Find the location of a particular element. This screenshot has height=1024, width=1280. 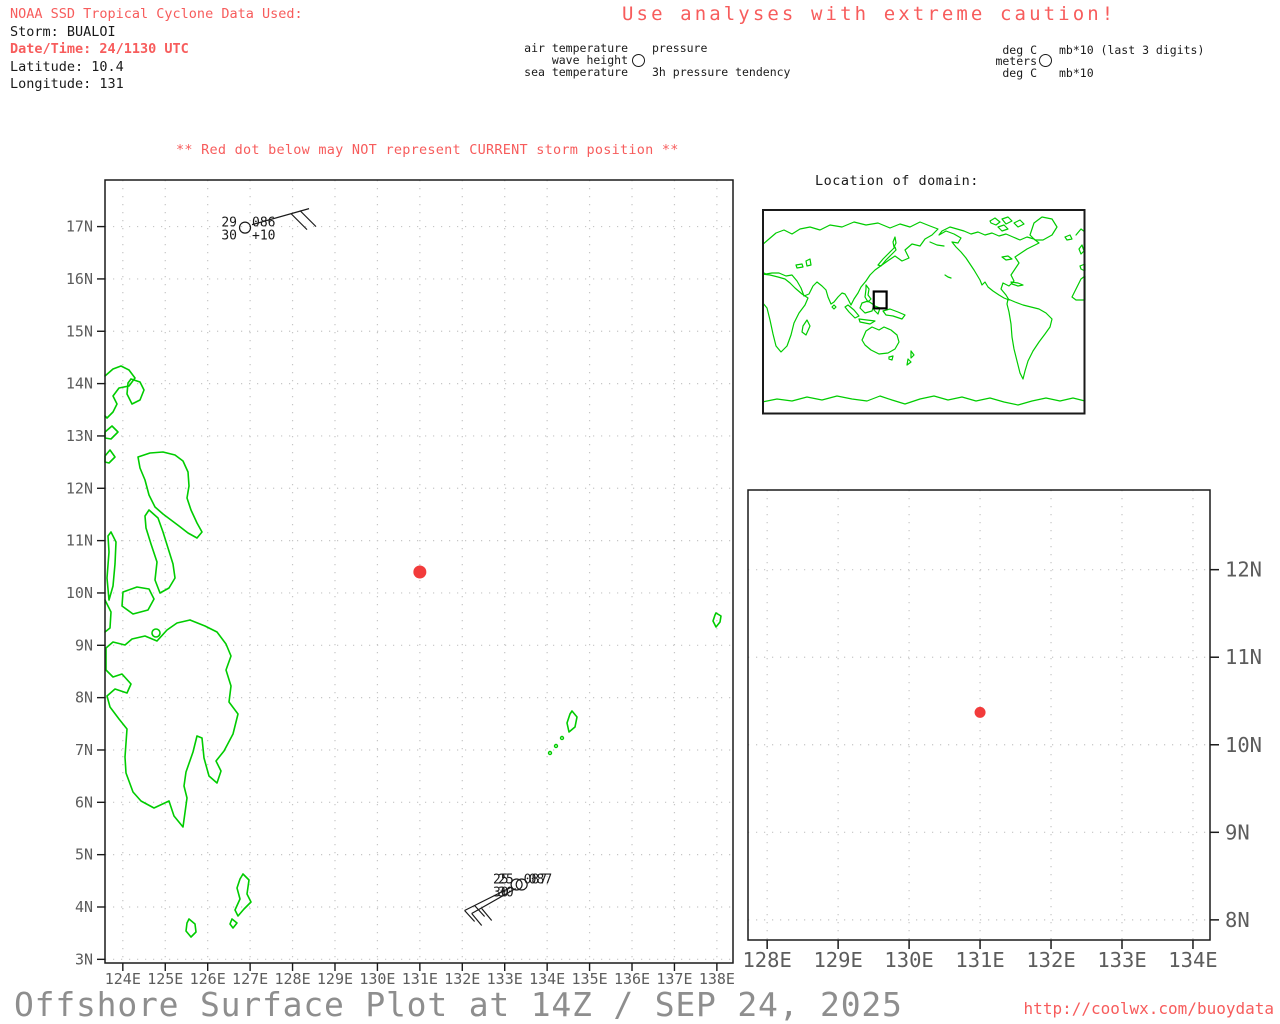

header-longitude-line: Longitude: 131 is located at coordinates (67, 84).